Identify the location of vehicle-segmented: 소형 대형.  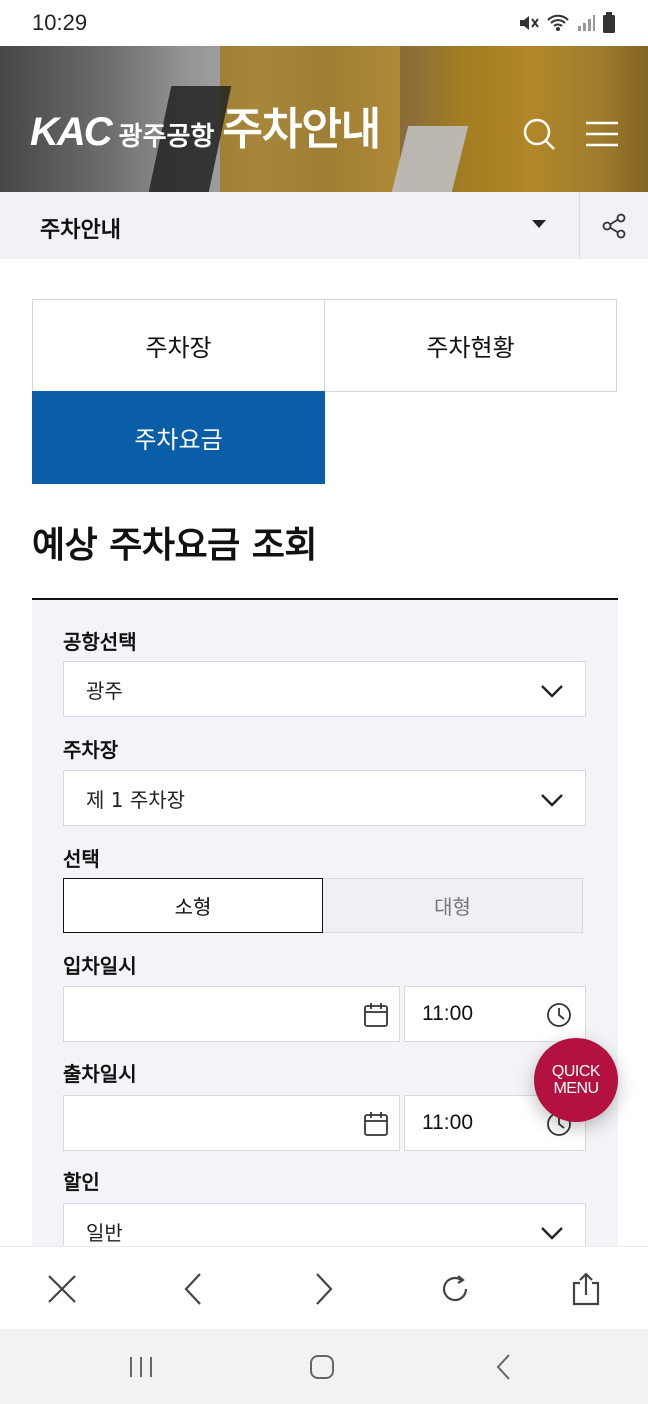
(323, 905).